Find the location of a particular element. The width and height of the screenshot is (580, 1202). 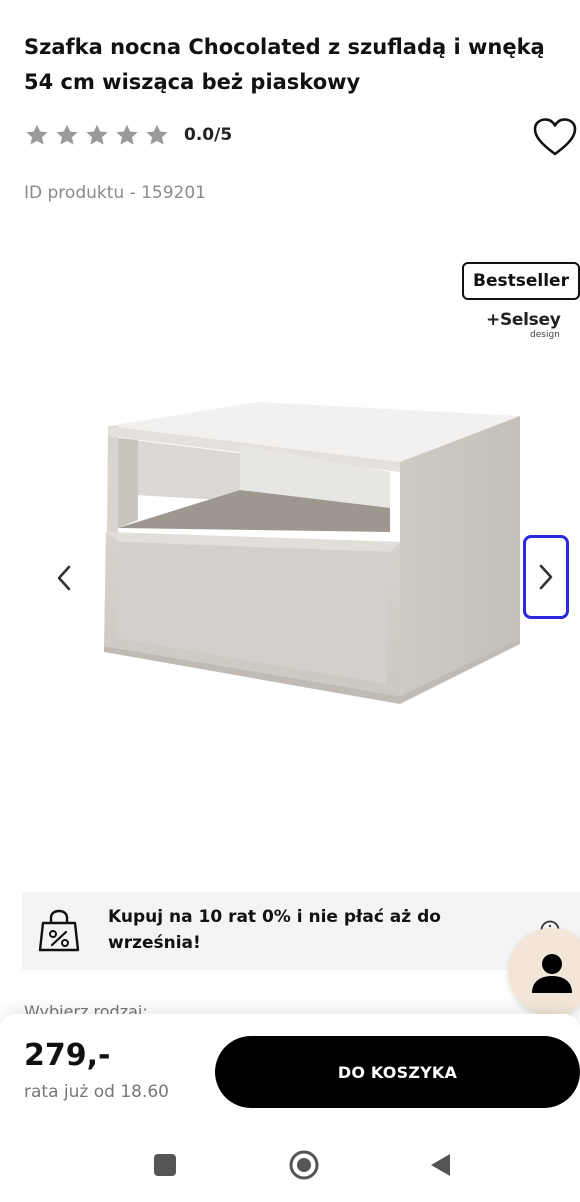

shopping-bag-percent-icon is located at coordinates (59, 930).